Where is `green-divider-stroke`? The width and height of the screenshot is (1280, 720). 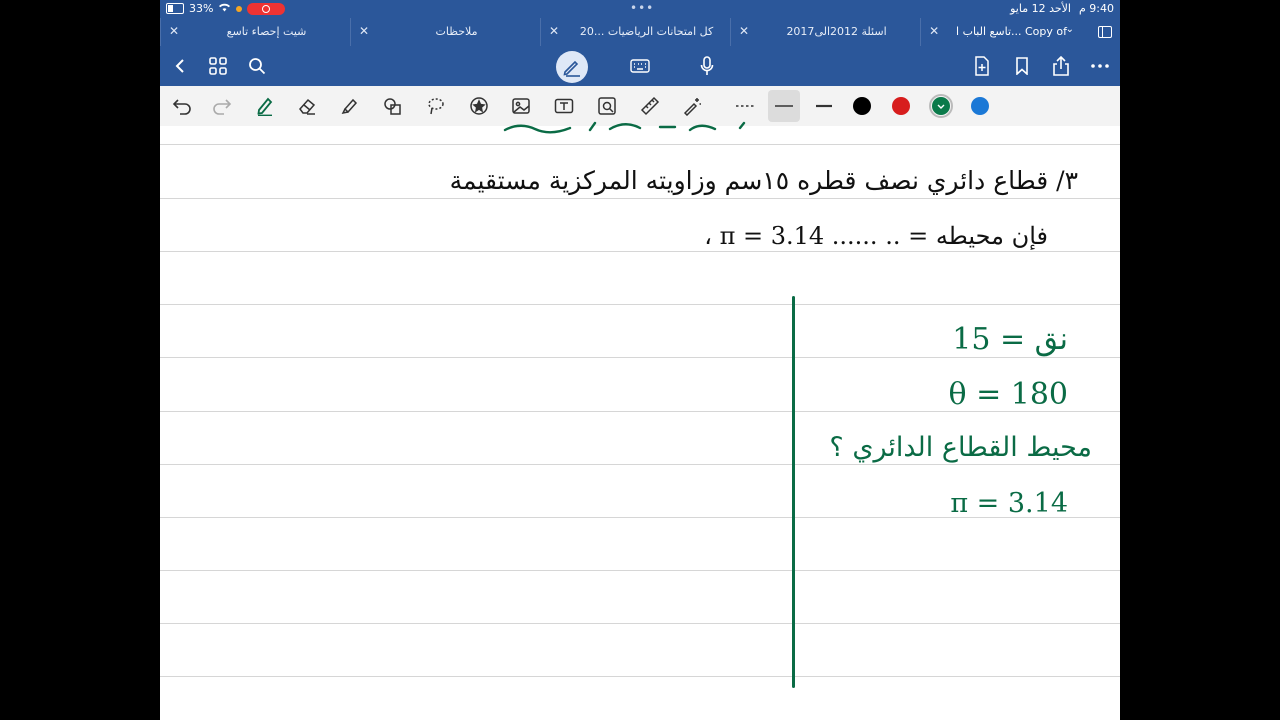
green-divider-stroke is located at coordinates (793, 492).